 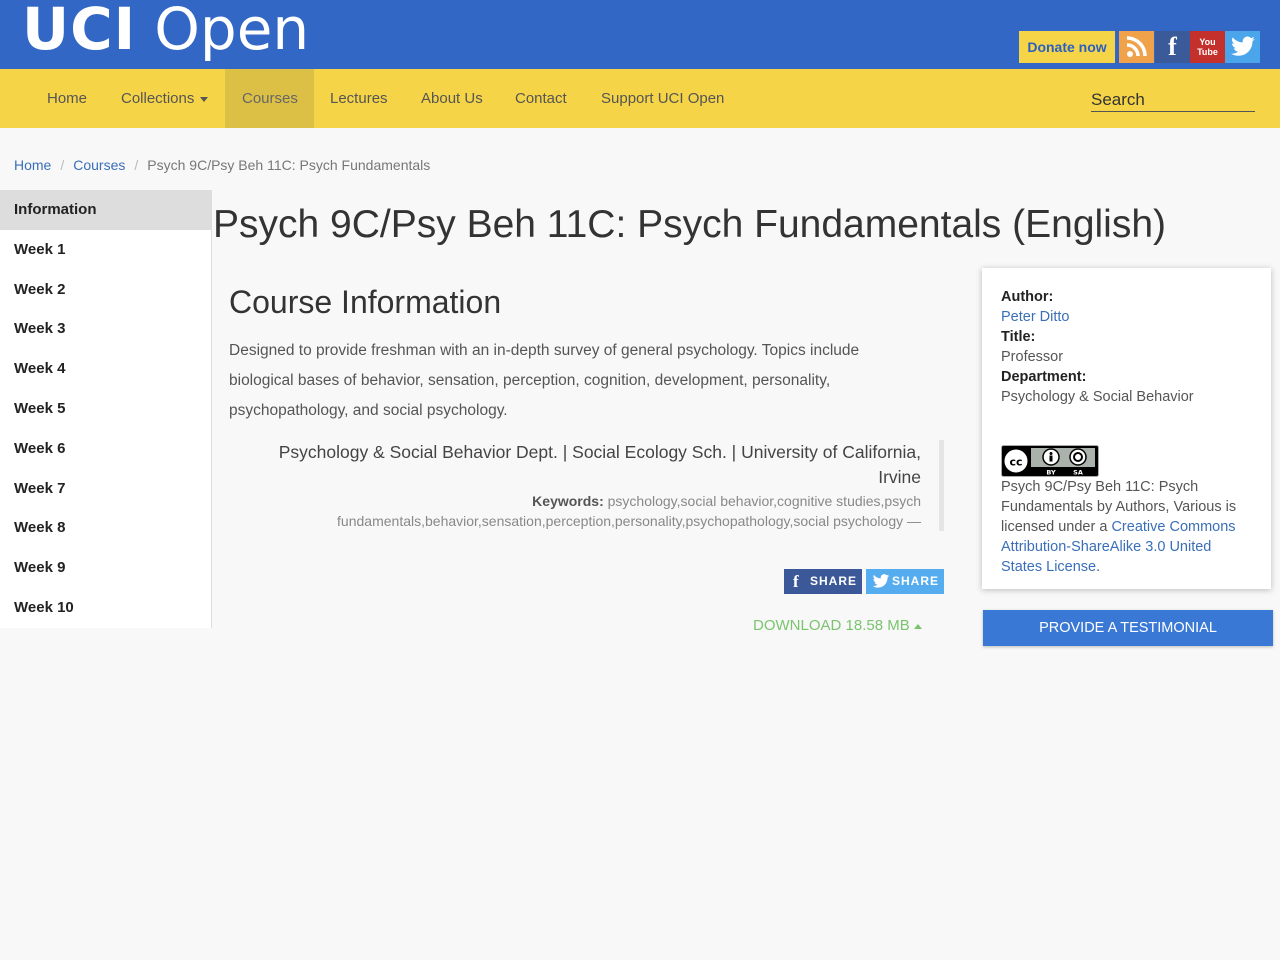 I want to click on breadcrumb-home: Home, so click(x=32, y=165).